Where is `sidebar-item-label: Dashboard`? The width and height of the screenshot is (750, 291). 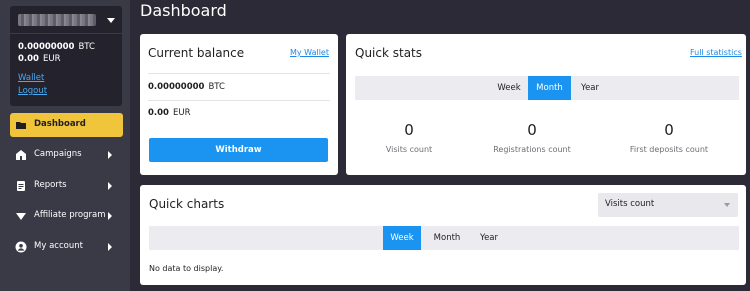
sidebar-item-label: Dashboard is located at coordinates (60, 124).